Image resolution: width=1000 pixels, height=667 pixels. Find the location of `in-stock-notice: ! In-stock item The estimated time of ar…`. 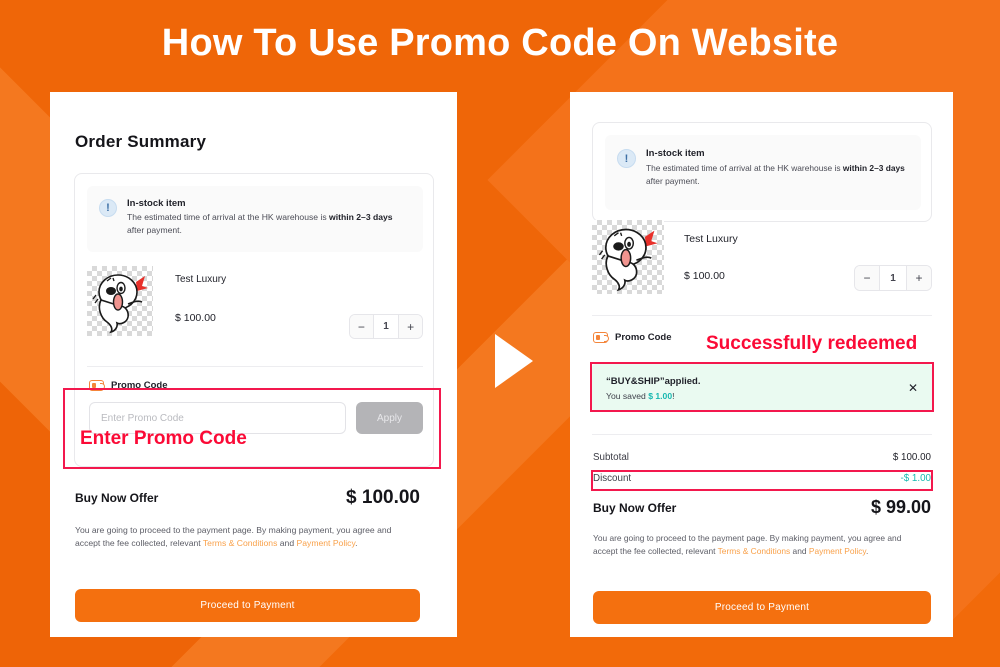

in-stock-notice: ! In-stock item The estimated time of ar… is located at coordinates (255, 219).